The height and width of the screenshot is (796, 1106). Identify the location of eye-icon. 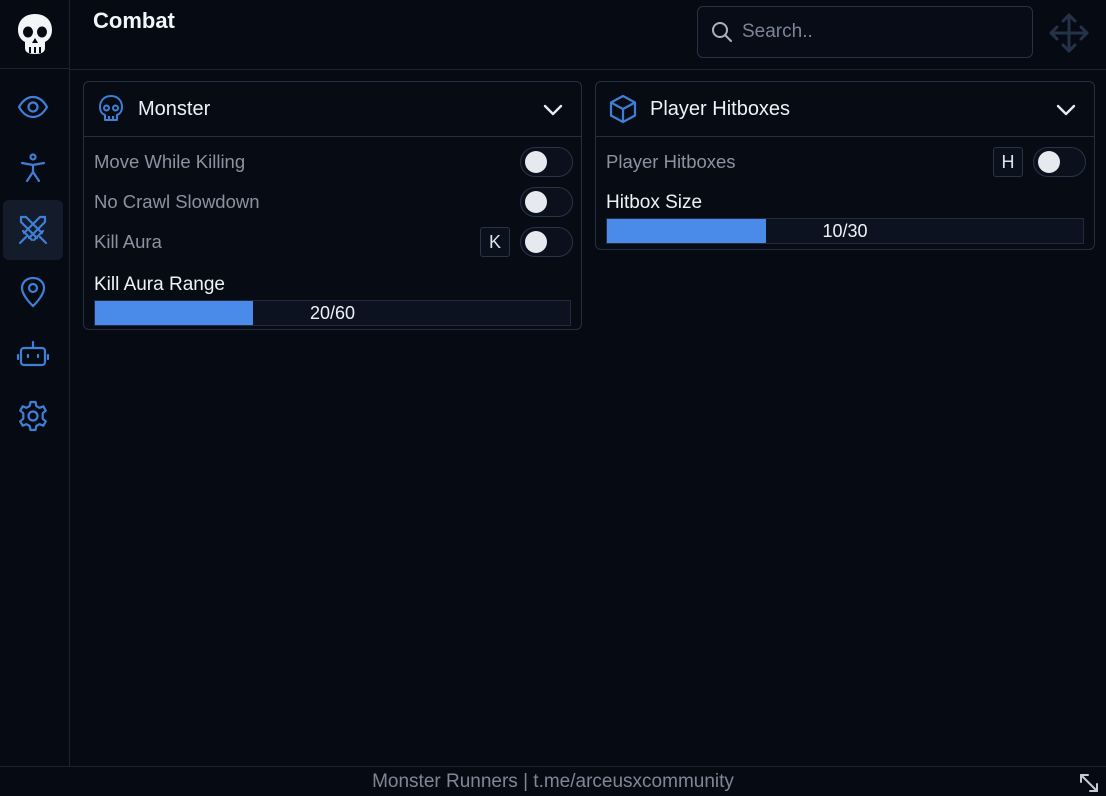
(33, 107).